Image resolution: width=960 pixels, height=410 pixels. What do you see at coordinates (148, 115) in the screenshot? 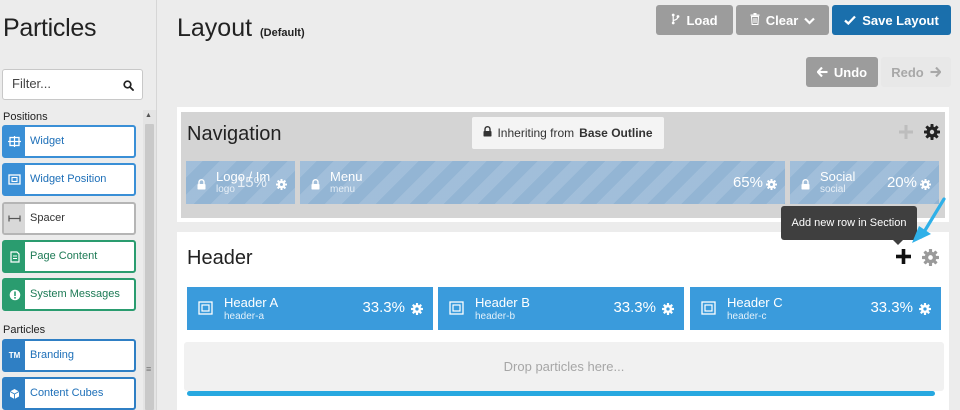
I see `scroll-up-icon: ▲` at bounding box center [148, 115].